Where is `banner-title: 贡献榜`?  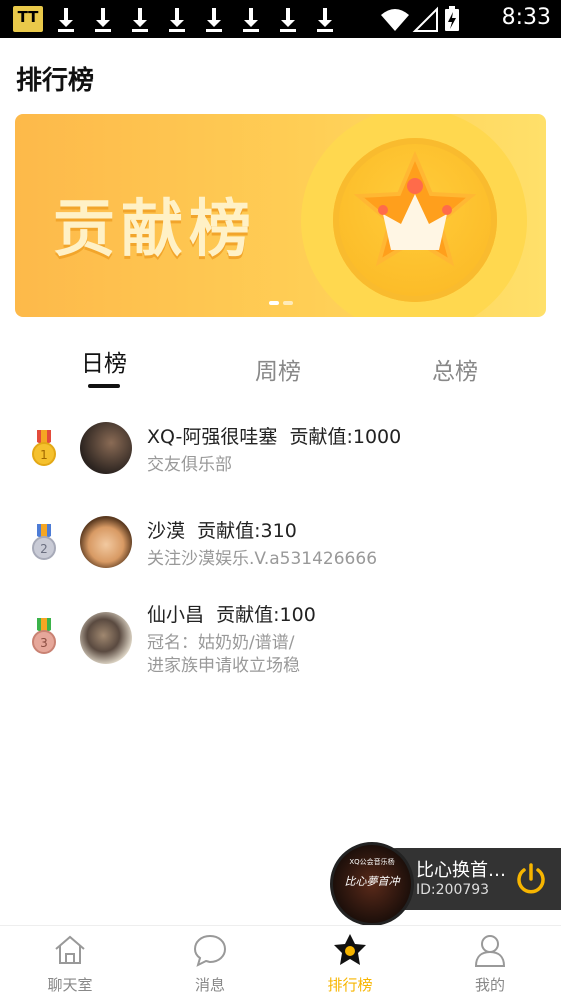 banner-title: 贡献榜 is located at coordinates (155, 228).